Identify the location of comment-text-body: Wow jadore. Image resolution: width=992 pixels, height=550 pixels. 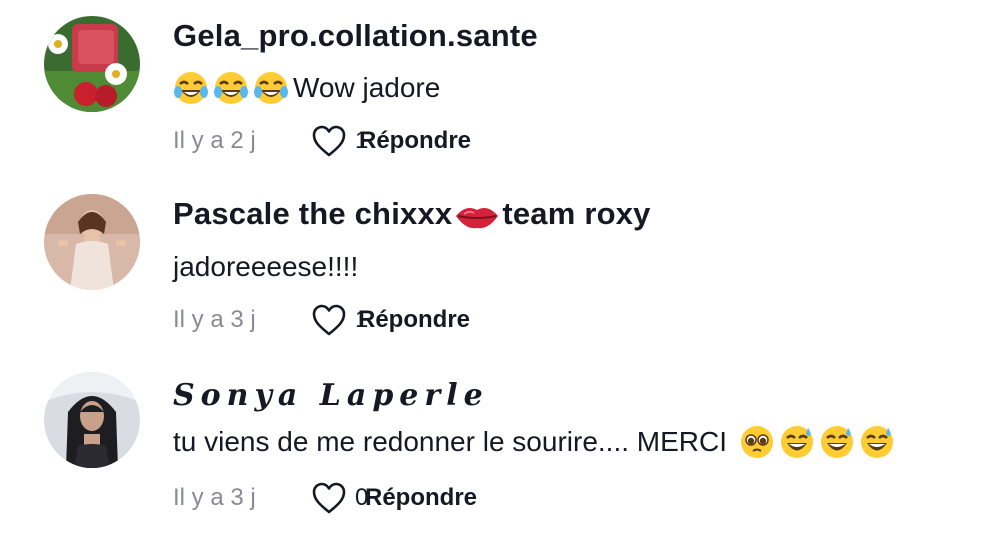
(367, 87).